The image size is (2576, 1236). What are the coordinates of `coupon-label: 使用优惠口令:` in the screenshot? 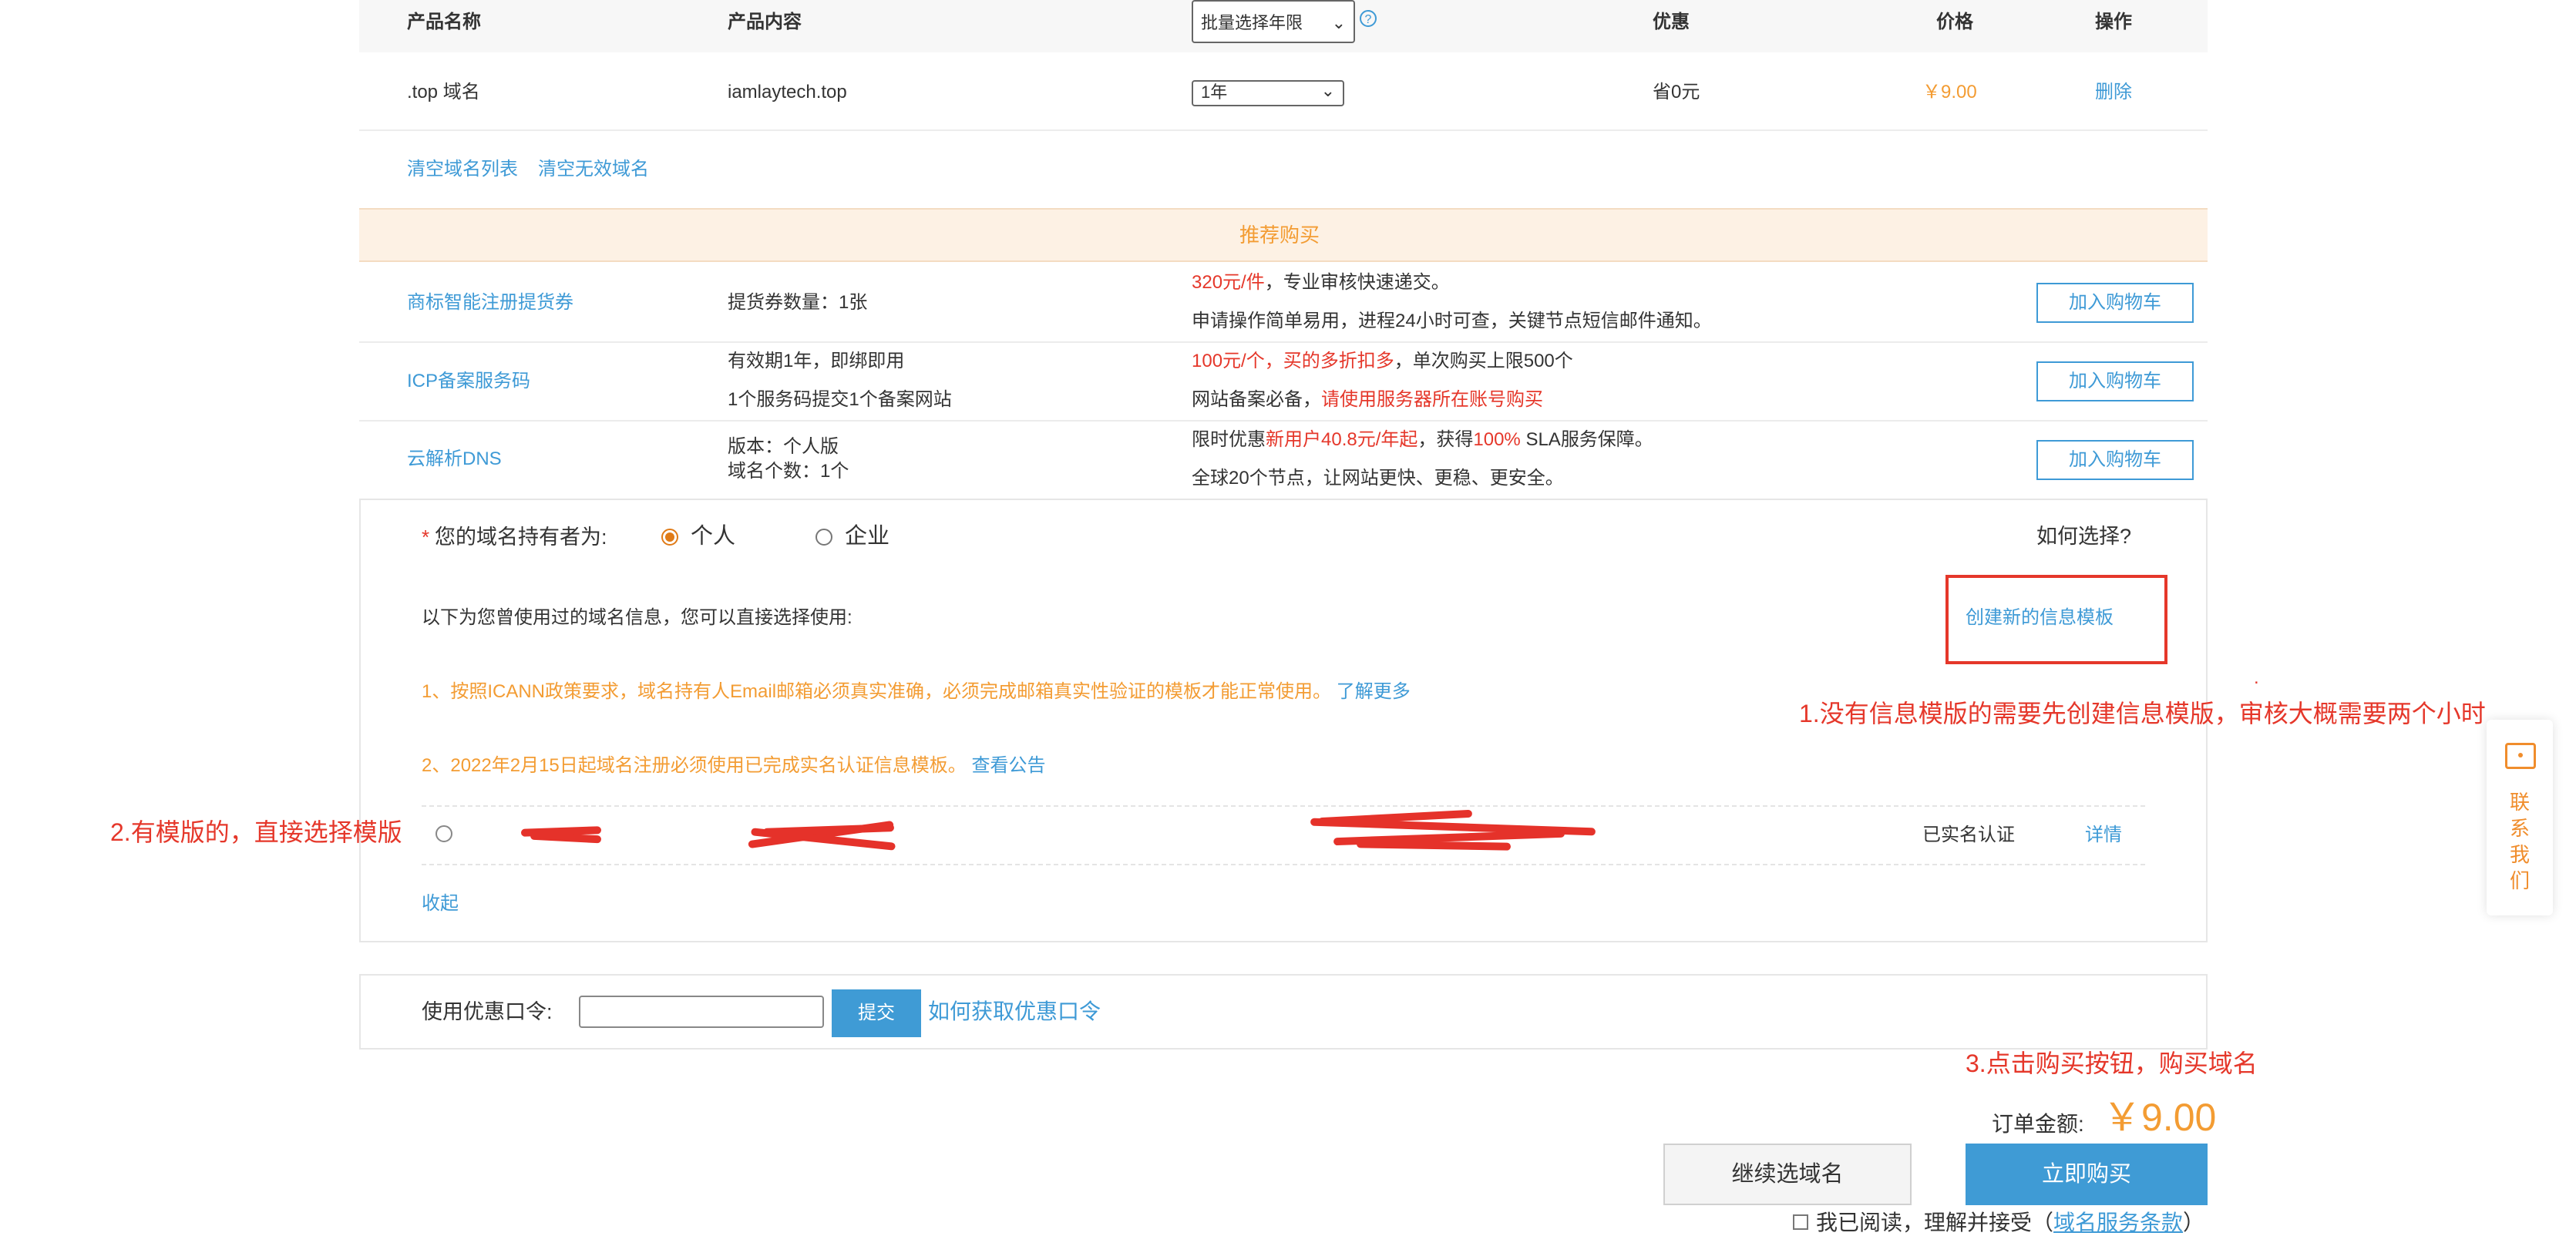 It's located at (487, 1011).